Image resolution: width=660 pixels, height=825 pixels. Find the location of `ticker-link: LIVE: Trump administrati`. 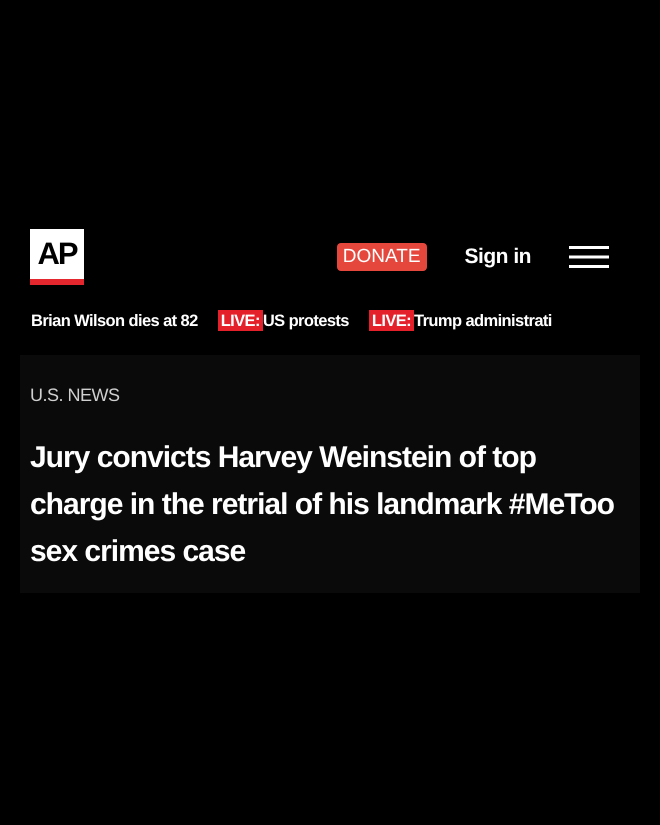

ticker-link: LIVE: Trump administrati is located at coordinates (460, 321).